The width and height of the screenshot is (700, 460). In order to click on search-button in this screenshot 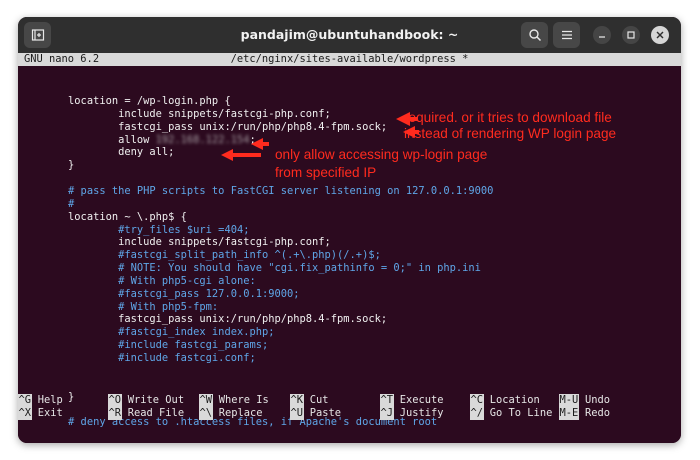, I will do `click(534, 35)`.